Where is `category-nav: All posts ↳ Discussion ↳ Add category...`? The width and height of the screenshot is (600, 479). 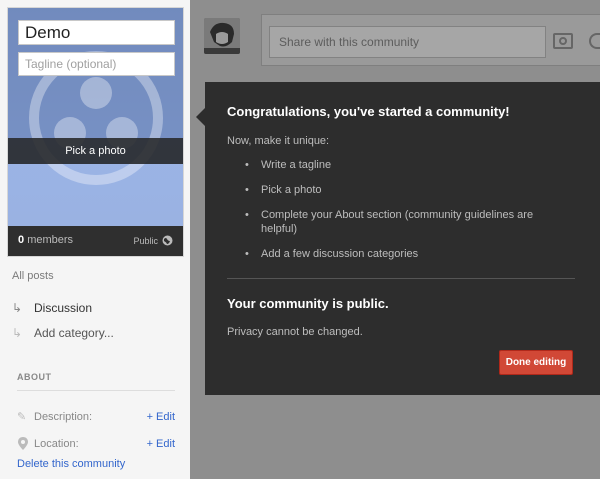 category-nav: All posts ↳ Discussion ↳ Add category... is located at coordinates (63, 307).